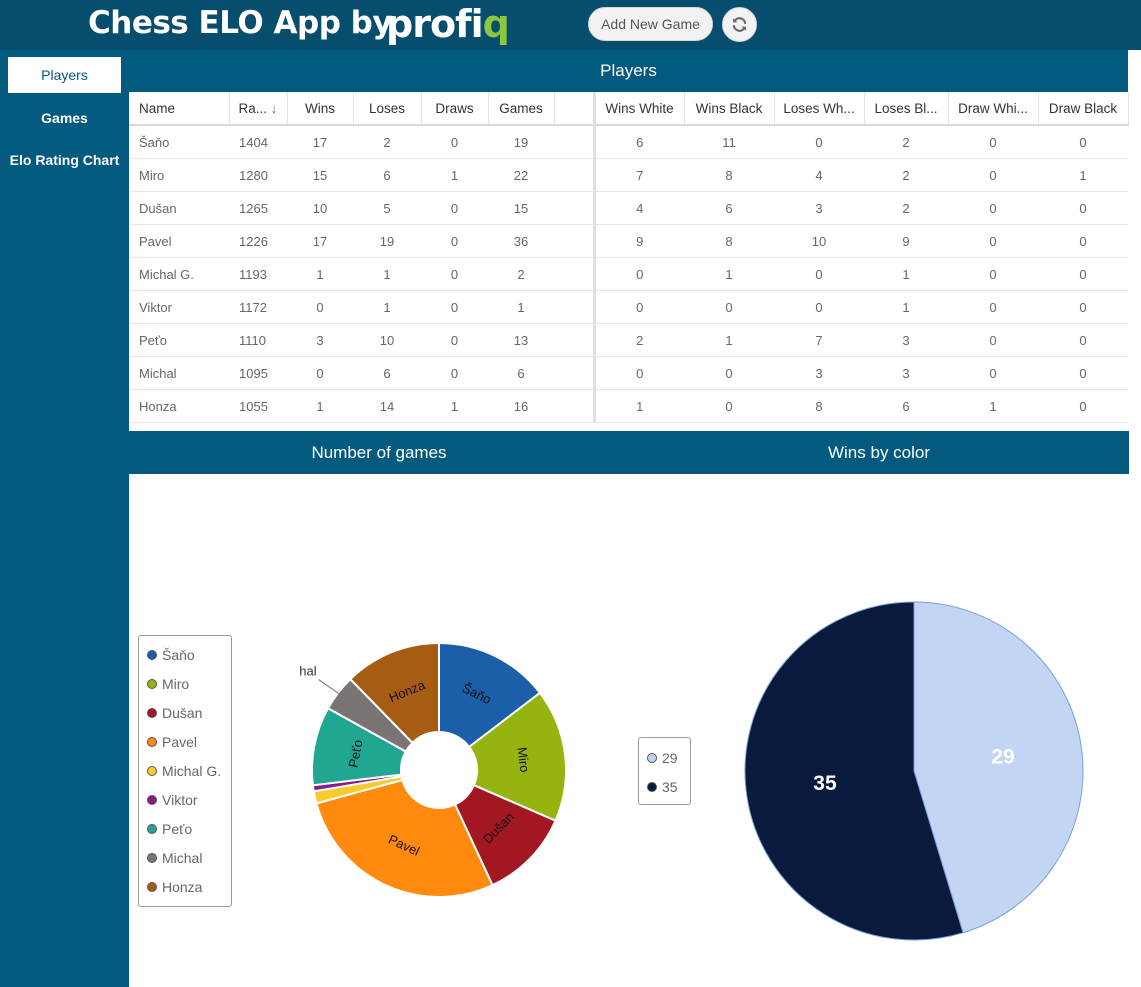 The image size is (1141, 987). I want to click on table-cell: 8, so click(729, 241).